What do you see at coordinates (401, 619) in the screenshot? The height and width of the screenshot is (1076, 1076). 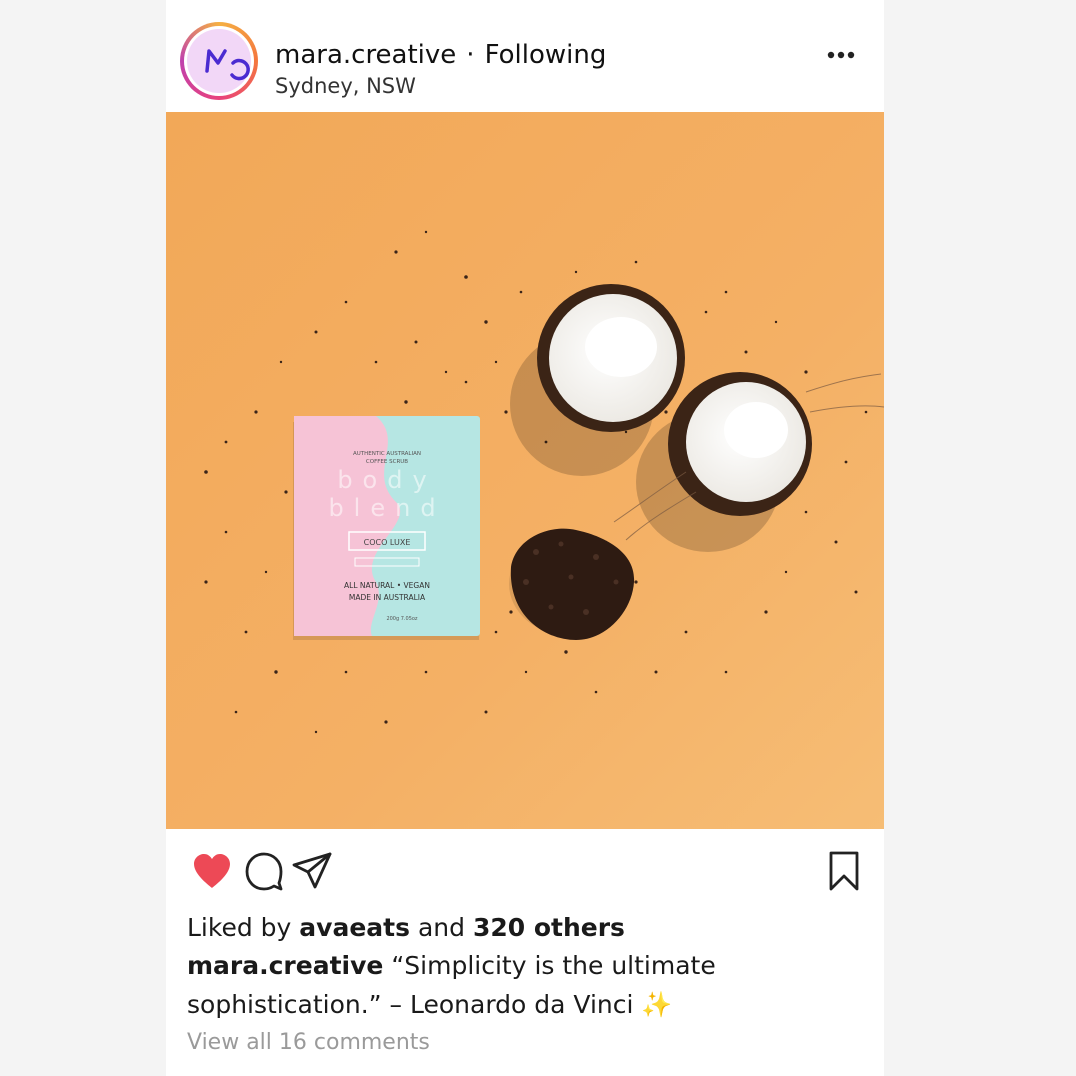 I see `pouch-weight: 200g 7.05oz` at bounding box center [401, 619].